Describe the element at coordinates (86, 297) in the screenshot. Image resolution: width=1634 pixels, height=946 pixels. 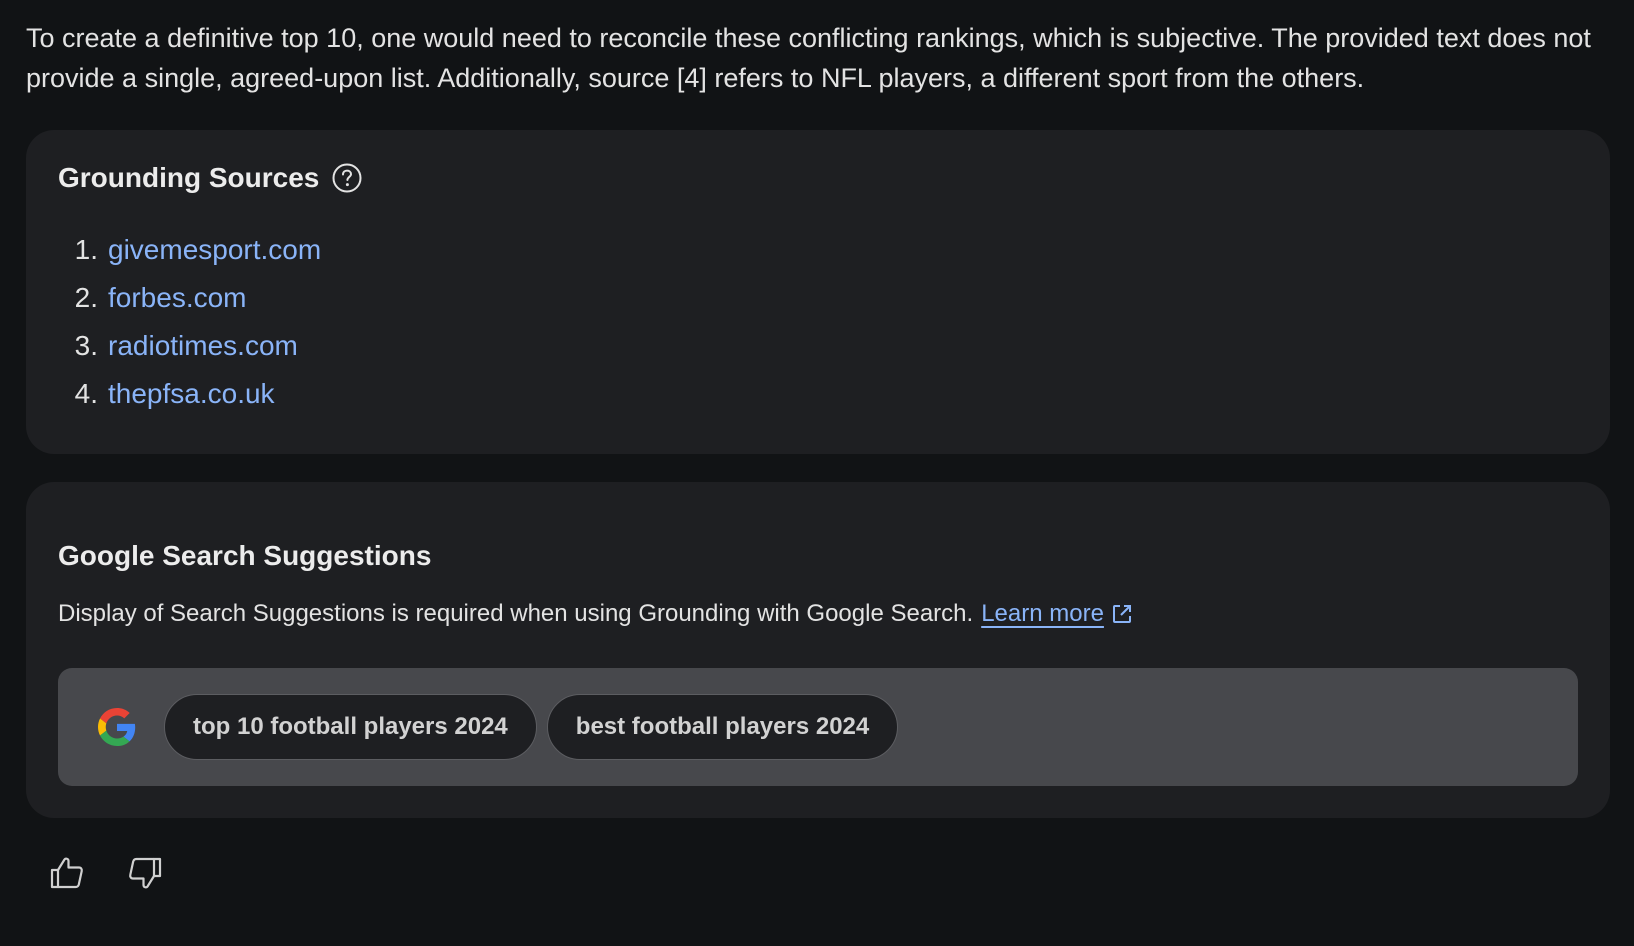
I see `source-number: 2.` at that location.